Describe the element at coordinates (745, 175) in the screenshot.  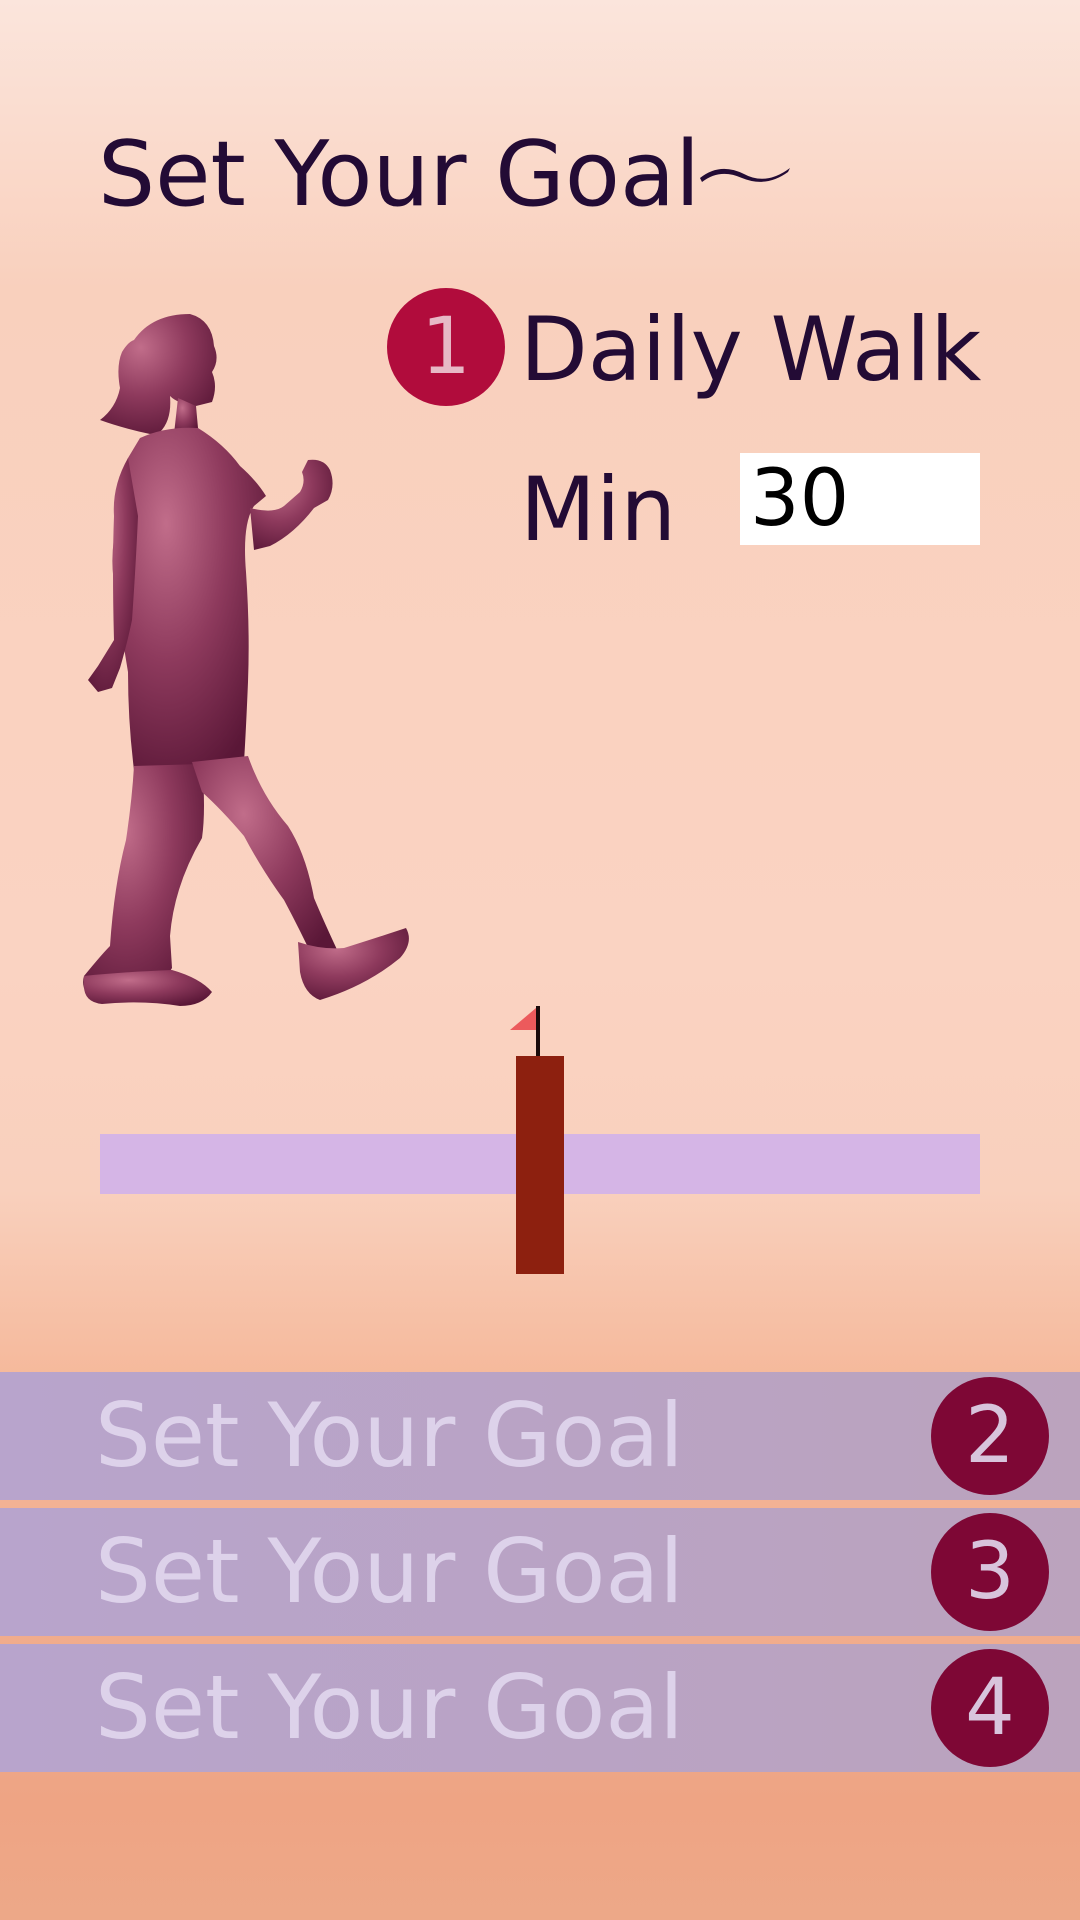
I see `tilde-icon` at that location.